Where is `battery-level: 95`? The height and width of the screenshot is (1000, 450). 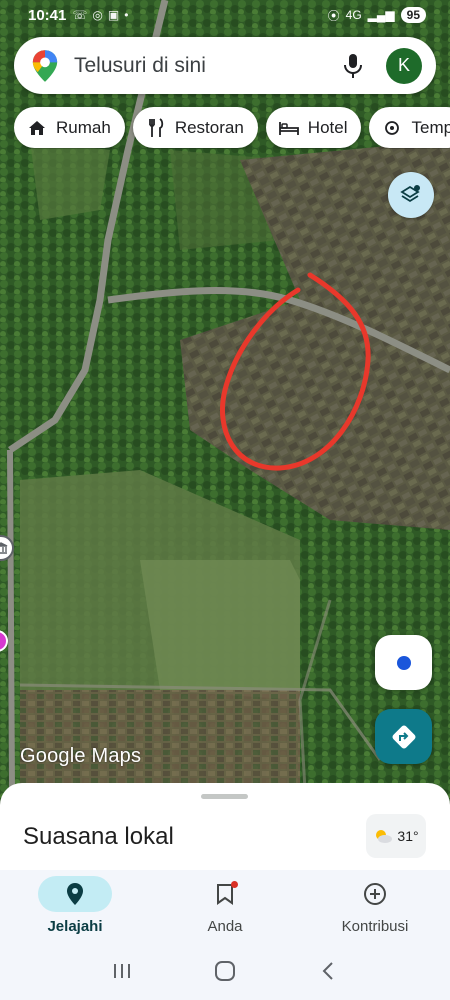 battery-level: 95 is located at coordinates (413, 15).